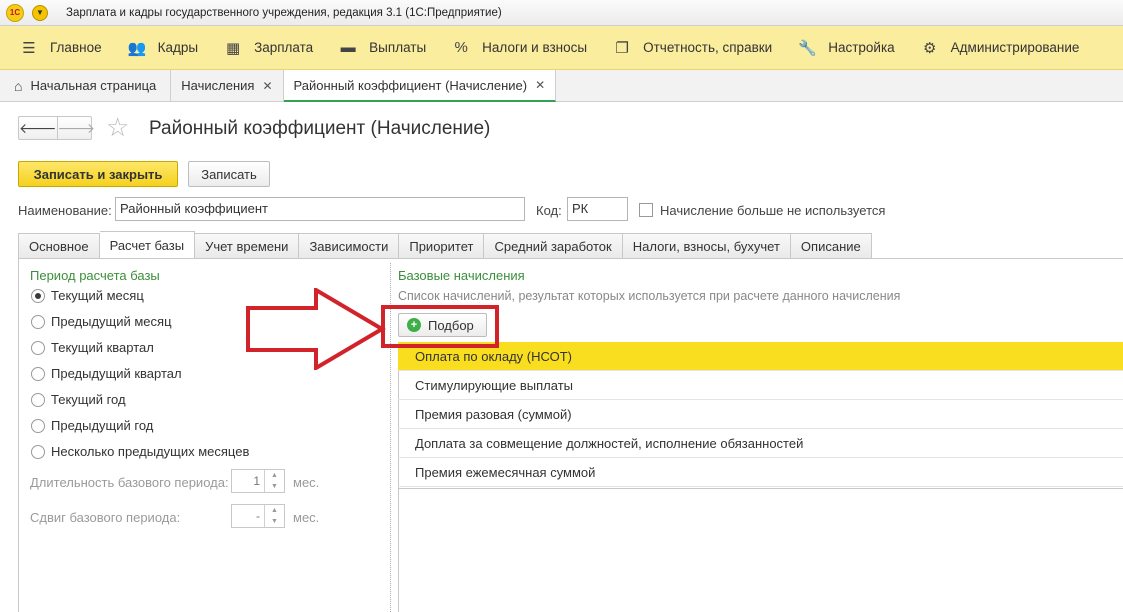 The width and height of the screenshot is (1123, 612). I want to click on favorite-star-icon: ☆, so click(117, 127).